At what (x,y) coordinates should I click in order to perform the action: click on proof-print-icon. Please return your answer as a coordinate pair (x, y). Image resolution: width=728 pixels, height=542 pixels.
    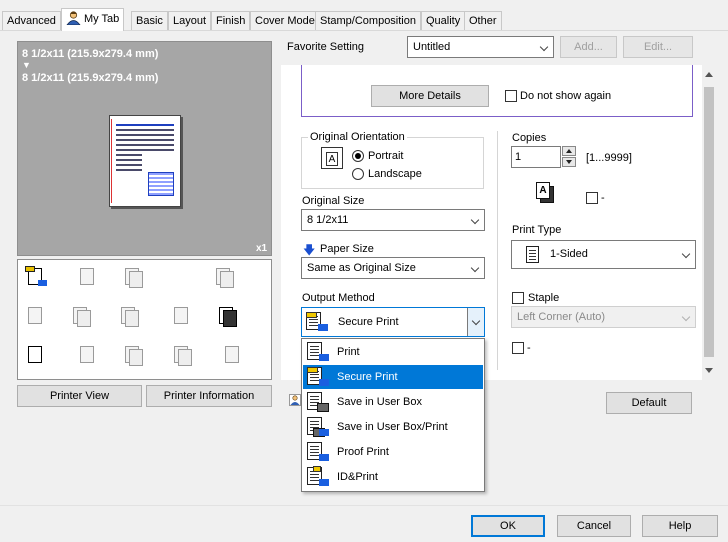
    Looking at the image, I should click on (318, 452).